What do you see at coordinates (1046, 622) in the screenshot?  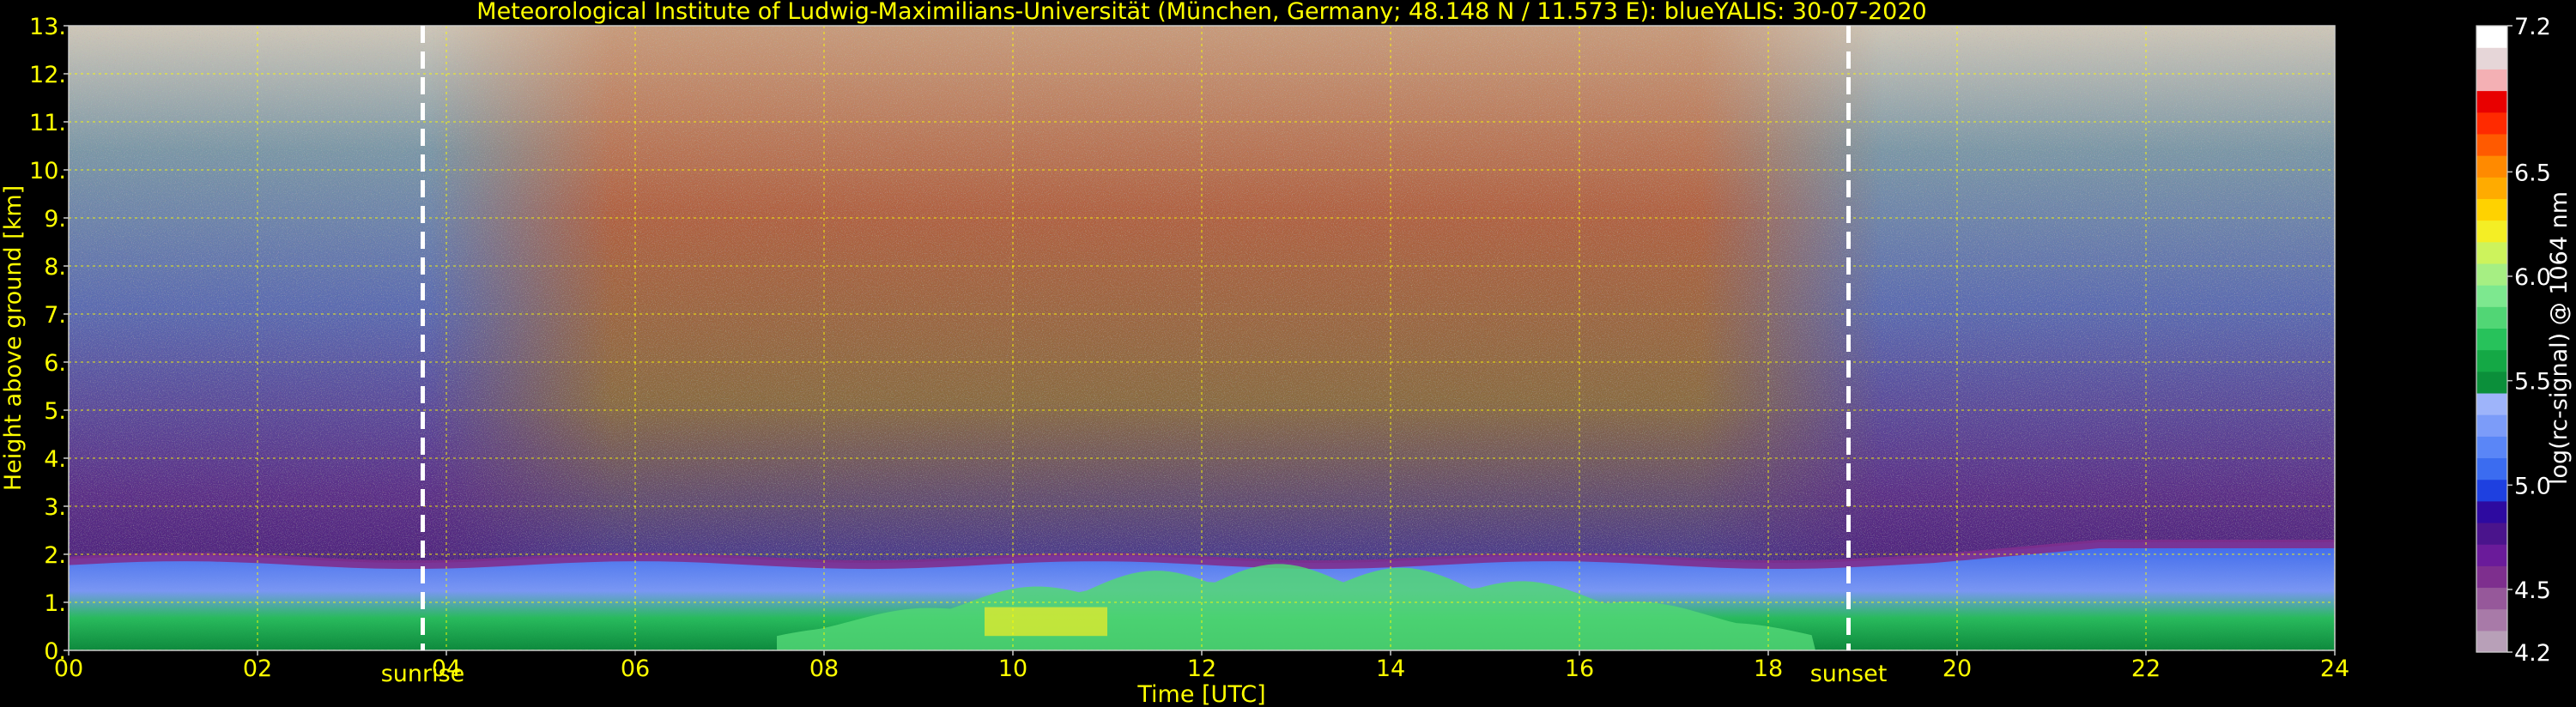 I see `aerosol-peak` at bounding box center [1046, 622].